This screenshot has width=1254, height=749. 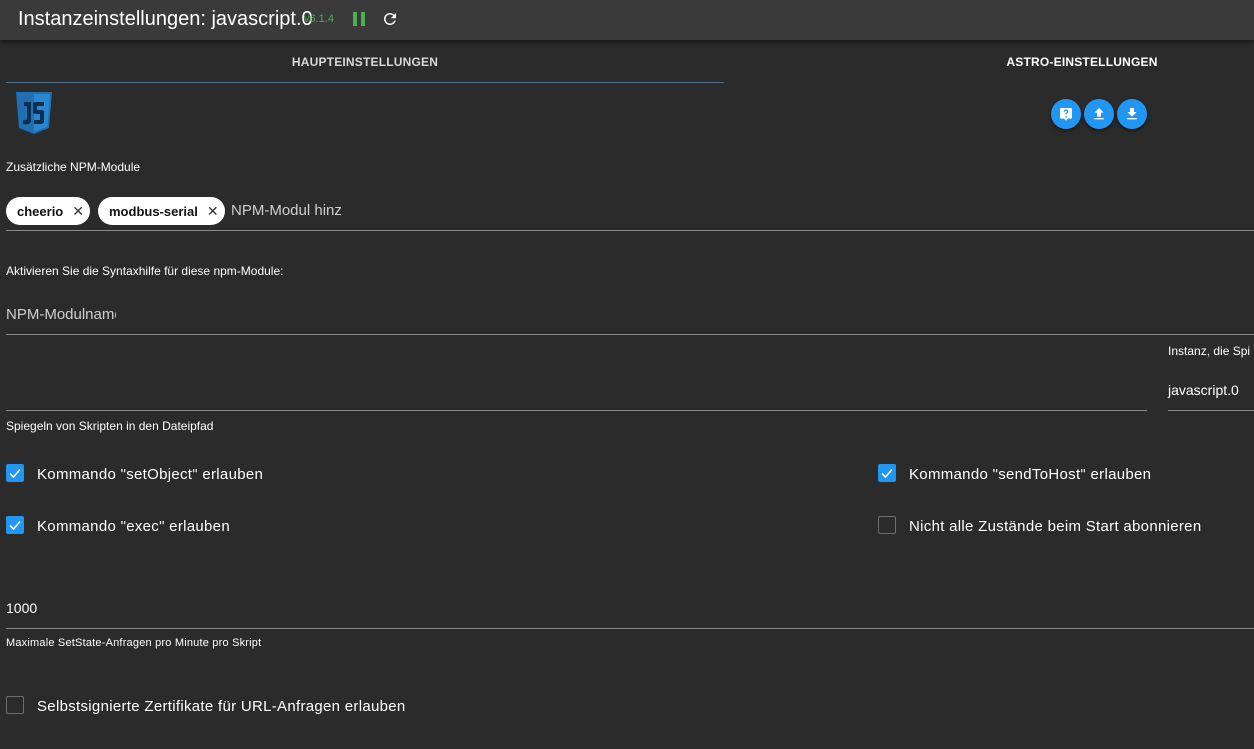 I want to click on help-button, so click(x=1066, y=114).